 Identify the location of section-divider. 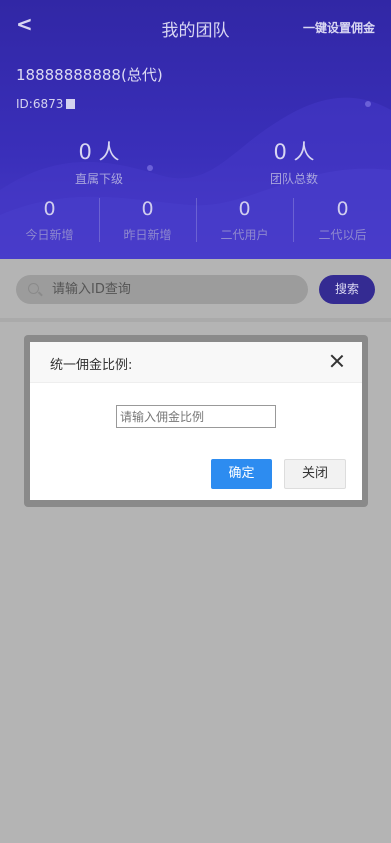
(195, 320).